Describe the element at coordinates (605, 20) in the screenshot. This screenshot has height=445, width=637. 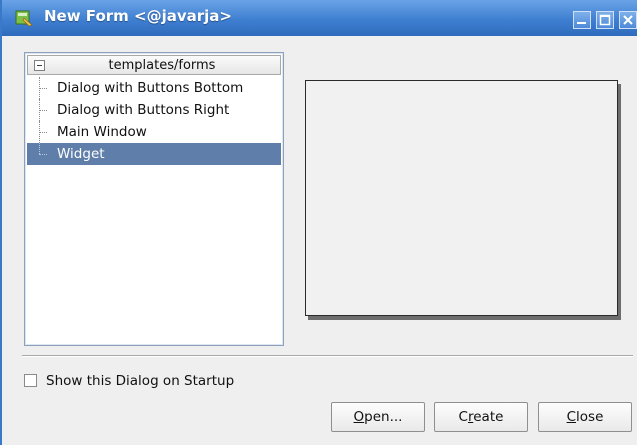
I see `maximize-icon` at that location.